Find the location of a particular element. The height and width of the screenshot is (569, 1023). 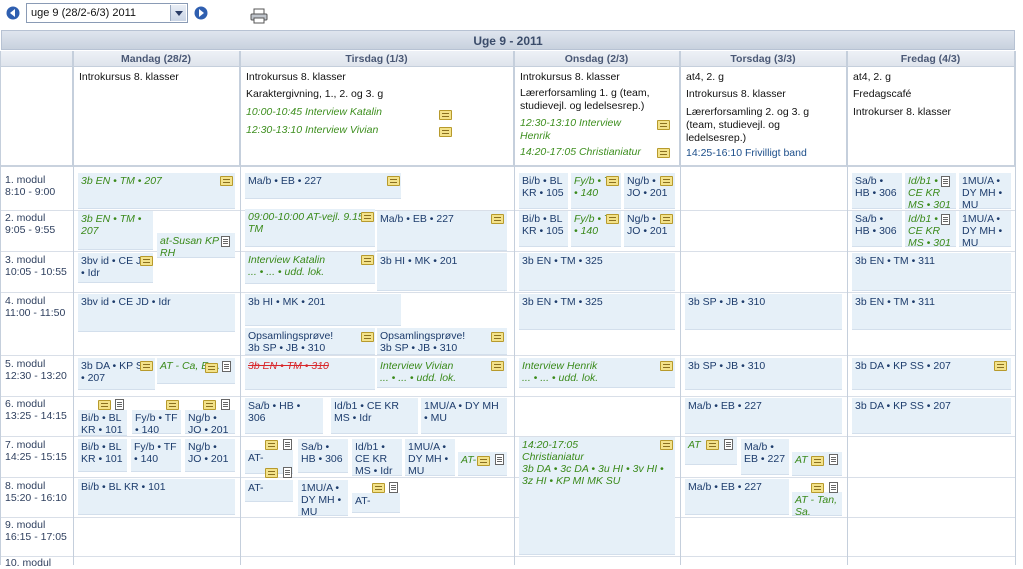

lesson-event: 3b SP • JB • 310 is located at coordinates (763, 312).